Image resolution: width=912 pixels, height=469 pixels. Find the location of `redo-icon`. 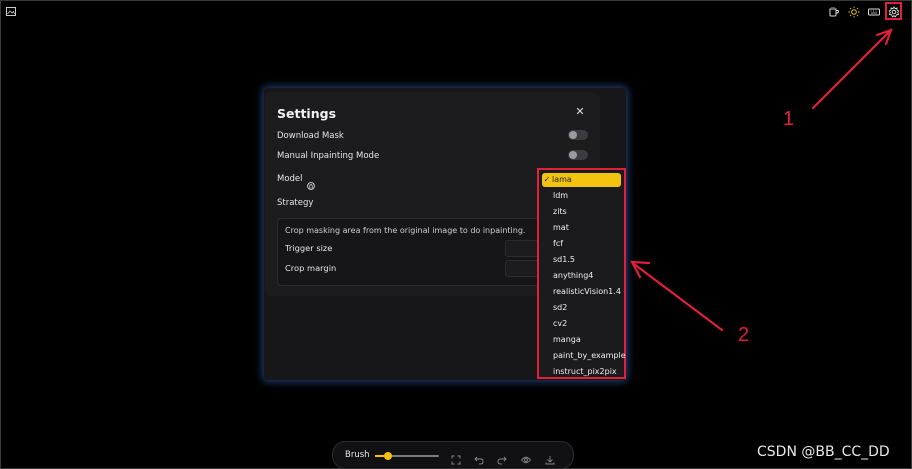

redo-icon is located at coordinates (502, 457).